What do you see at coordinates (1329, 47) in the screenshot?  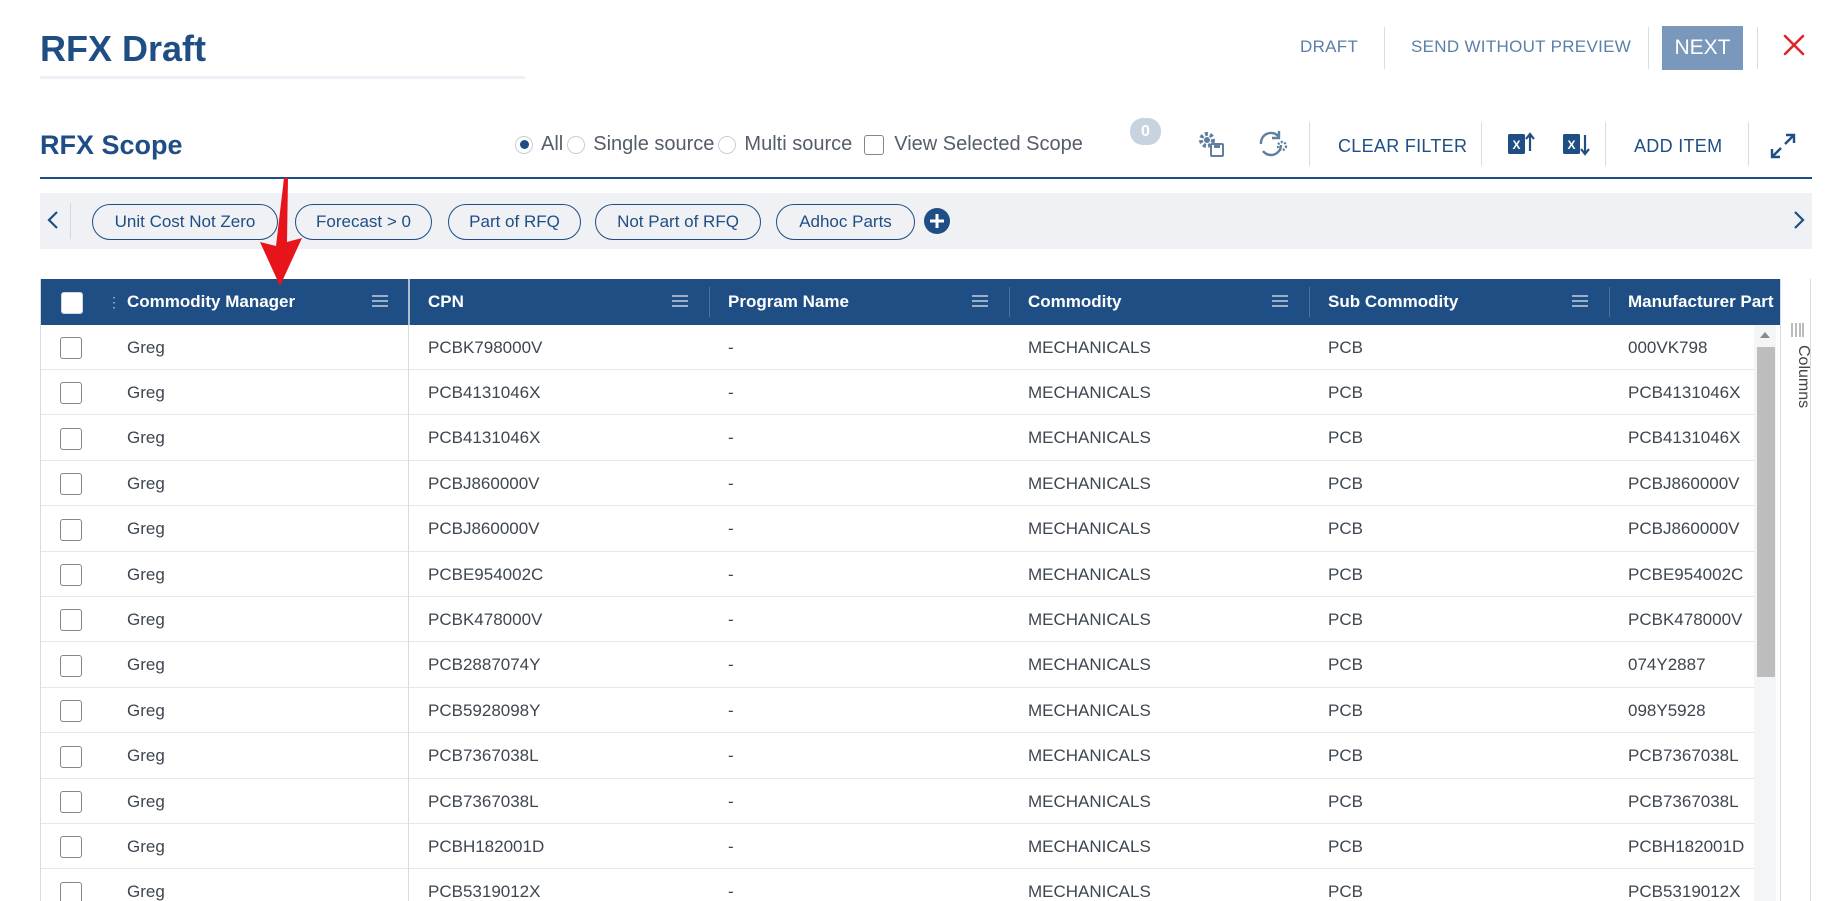 I see `draft-button: DRAFT` at bounding box center [1329, 47].